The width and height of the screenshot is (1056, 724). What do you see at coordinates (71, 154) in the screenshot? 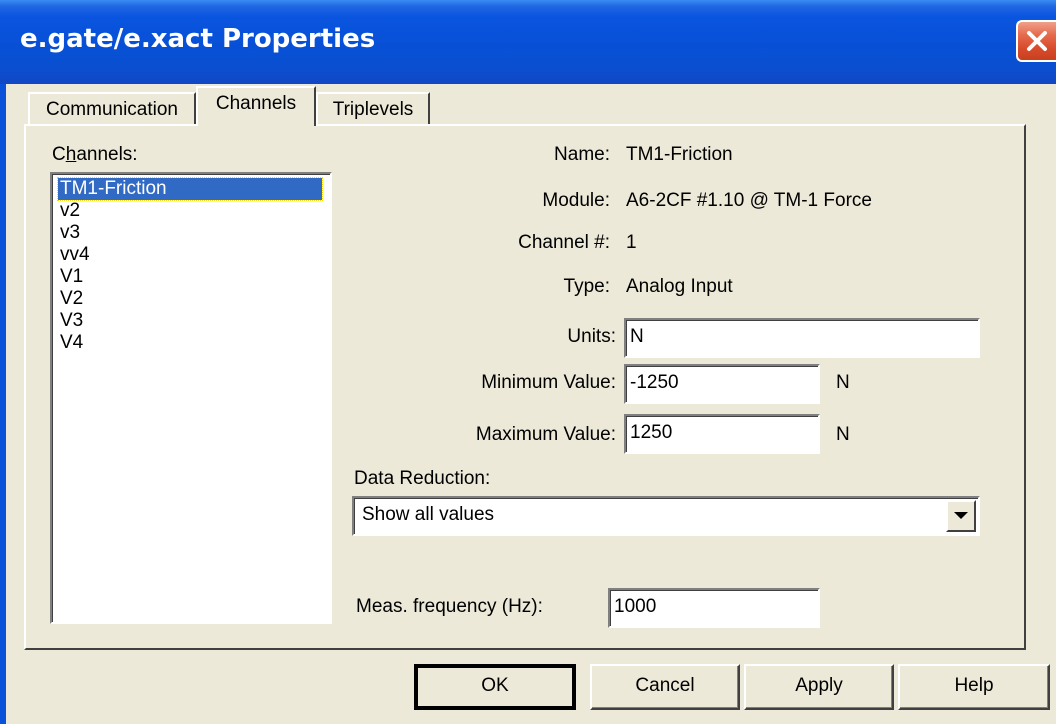
I see `channels-label-accelerator: h` at bounding box center [71, 154].